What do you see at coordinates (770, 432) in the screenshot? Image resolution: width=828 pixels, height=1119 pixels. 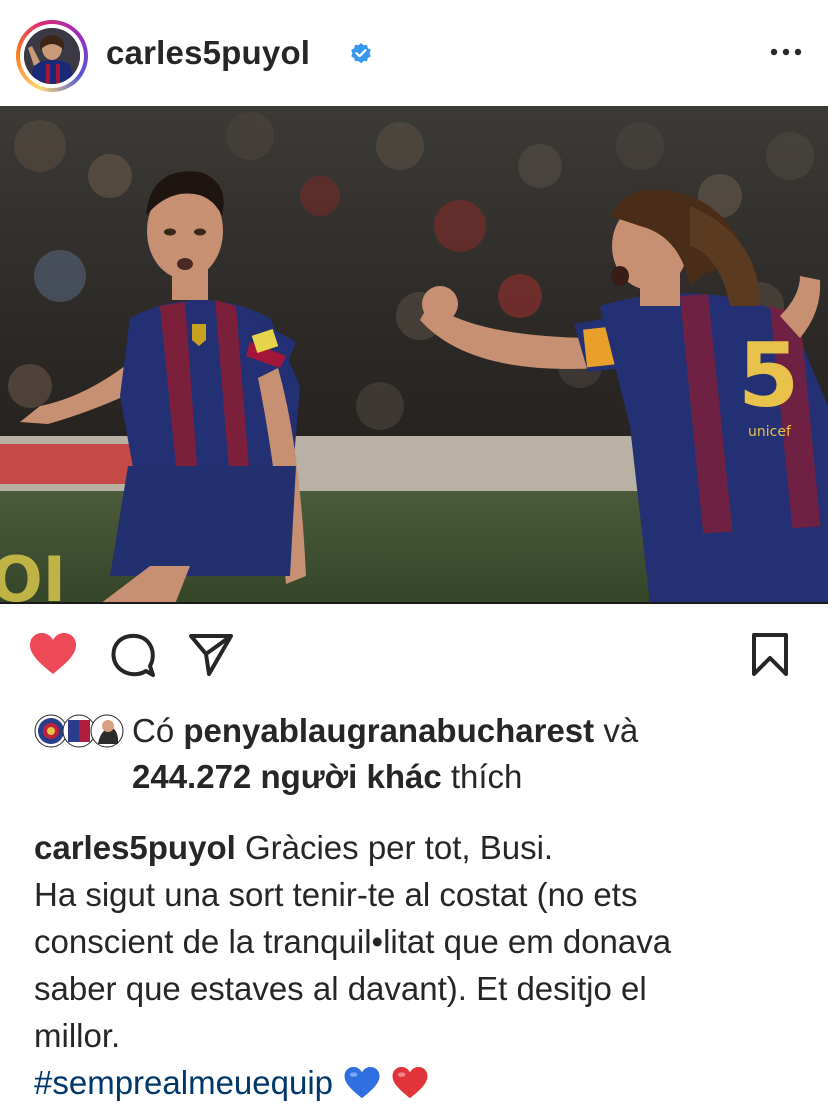 I see `svg-text: unicef` at bounding box center [770, 432].